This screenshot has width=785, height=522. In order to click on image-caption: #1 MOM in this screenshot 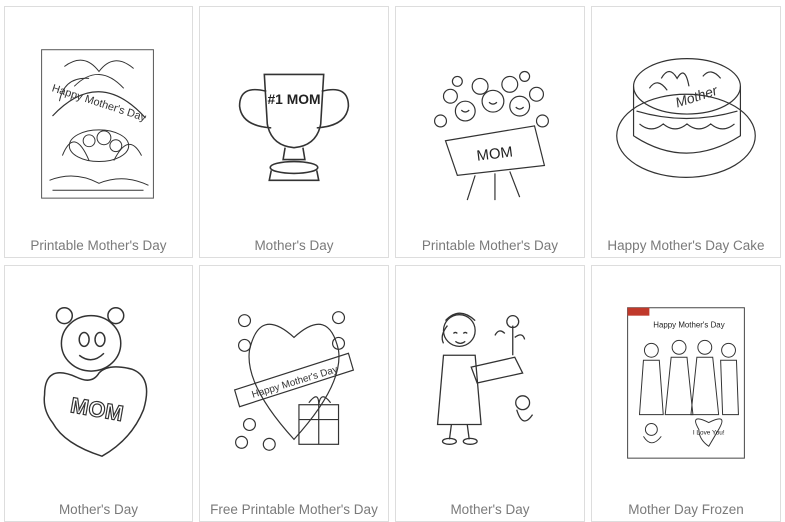, I will do `click(293, 99)`.